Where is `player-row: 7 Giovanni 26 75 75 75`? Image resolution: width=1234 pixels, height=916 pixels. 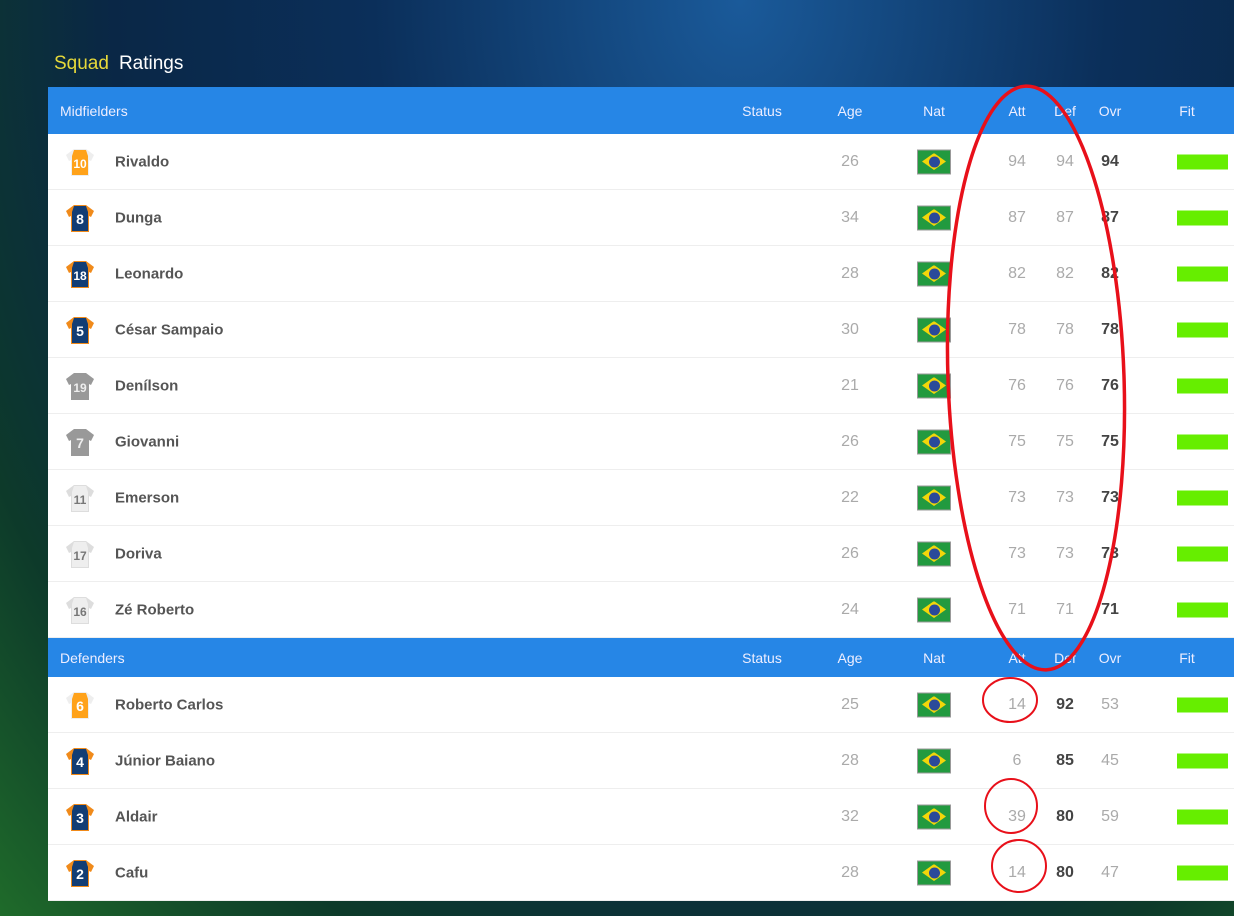 player-row: 7 Giovanni 26 75 75 75 is located at coordinates (641, 442).